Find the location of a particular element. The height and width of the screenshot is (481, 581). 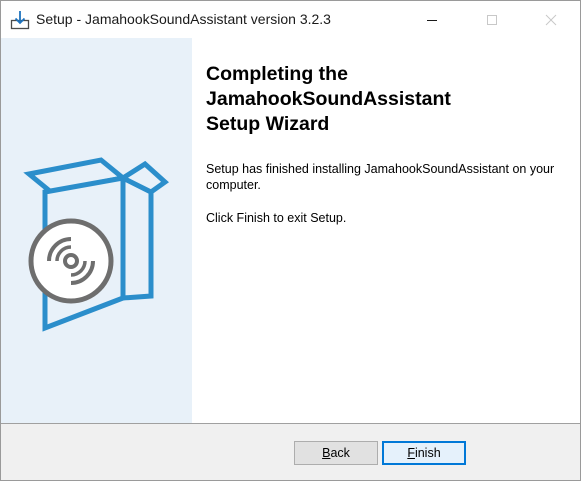

software-box-disc-icon is located at coordinates (96, 244).